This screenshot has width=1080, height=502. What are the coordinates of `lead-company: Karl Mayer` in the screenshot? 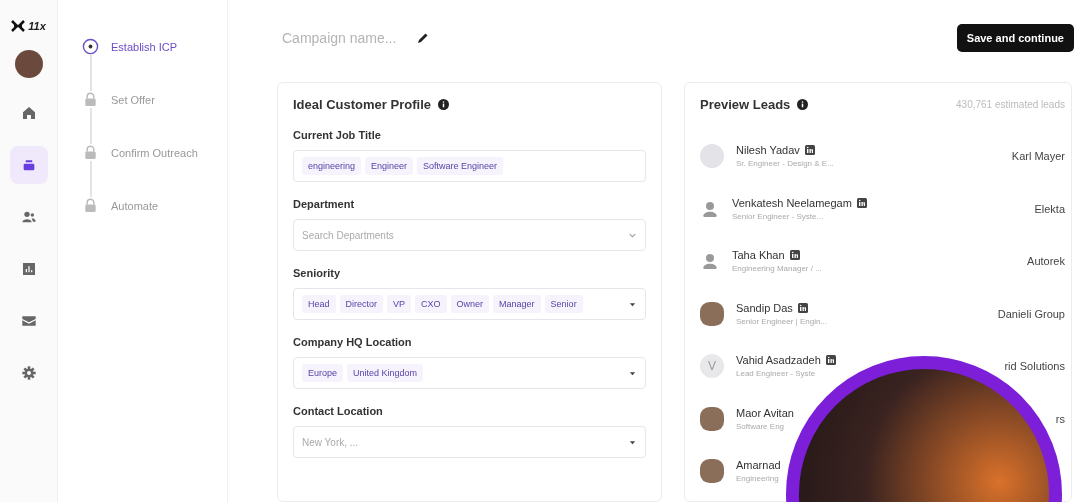 It's located at (1038, 156).